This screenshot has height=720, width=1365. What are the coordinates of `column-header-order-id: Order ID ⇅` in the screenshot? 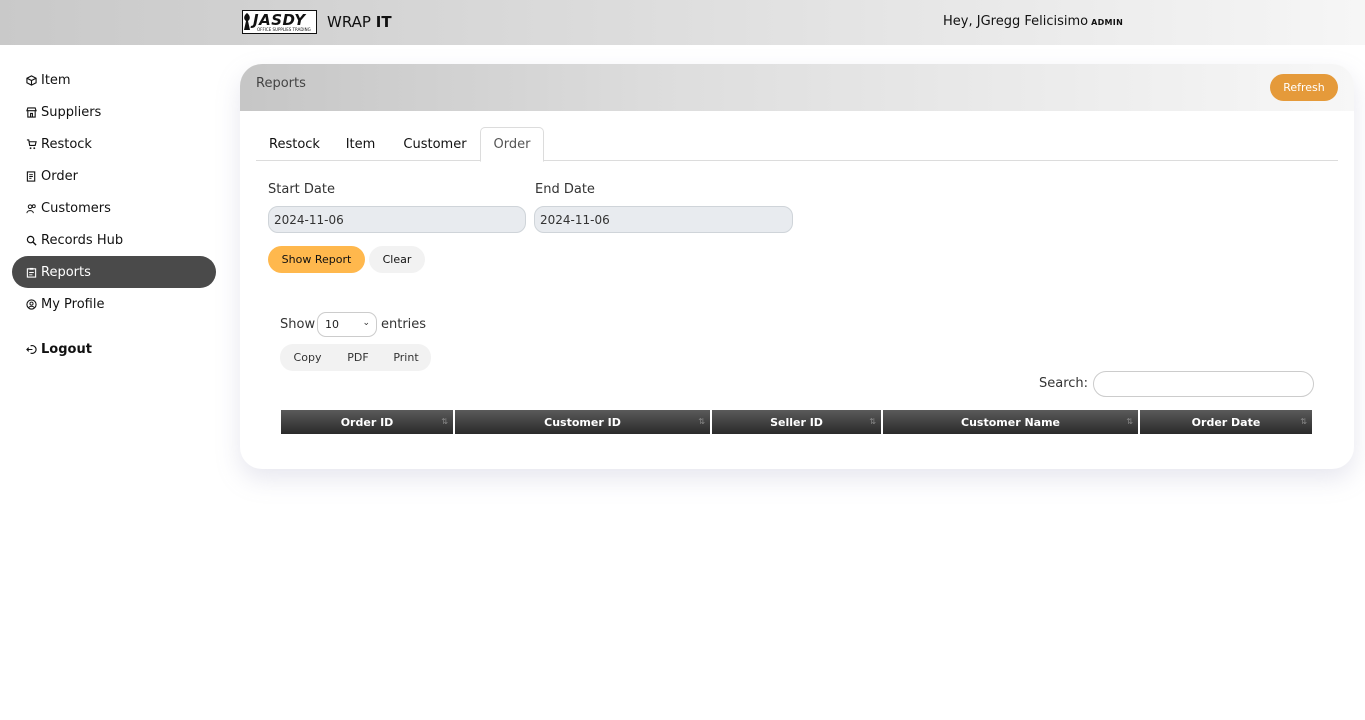 It's located at (367, 422).